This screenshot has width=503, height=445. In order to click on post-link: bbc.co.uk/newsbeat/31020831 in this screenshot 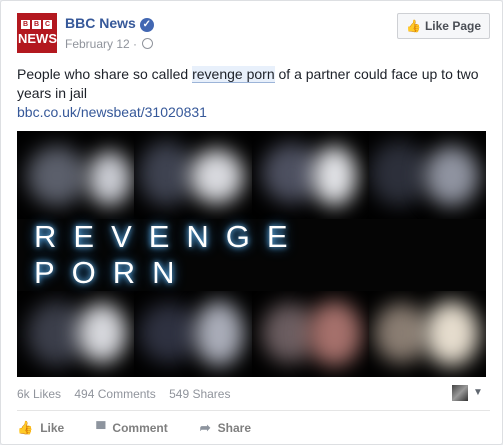, I will do `click(112, 112)`.